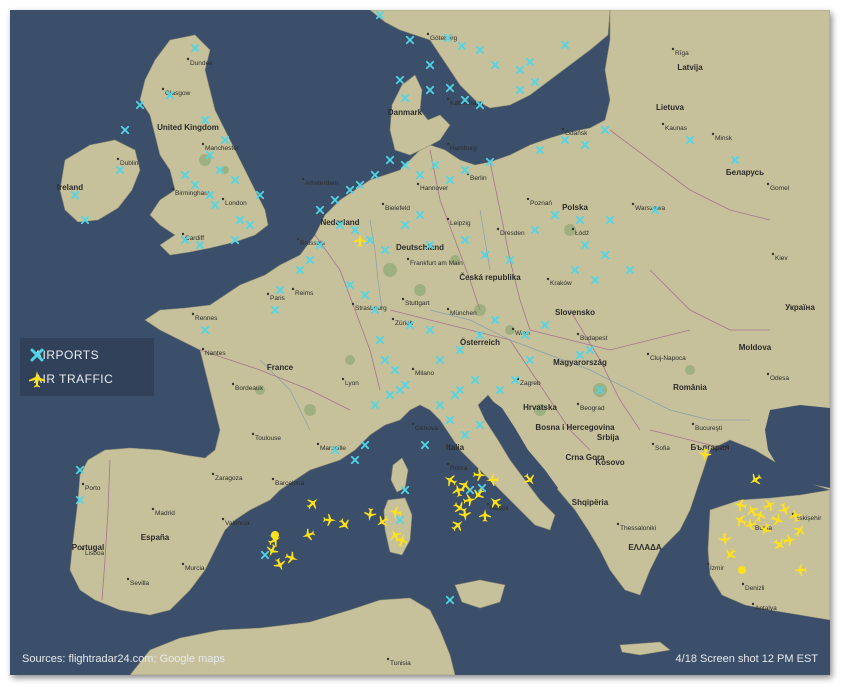 The height and width of the screenshot is (687, 844). I want to click on country-label: Shqipëria, so click(590, 502).